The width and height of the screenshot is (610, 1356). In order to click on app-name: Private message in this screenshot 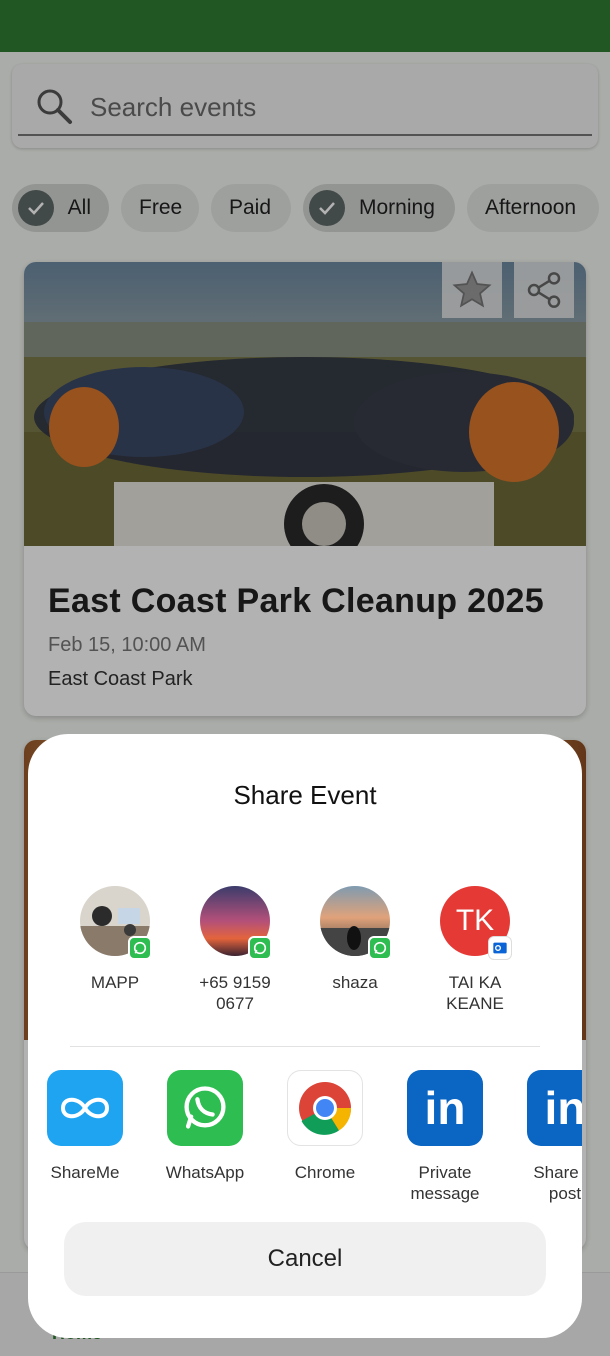, I will do `click(445, 1183)`.